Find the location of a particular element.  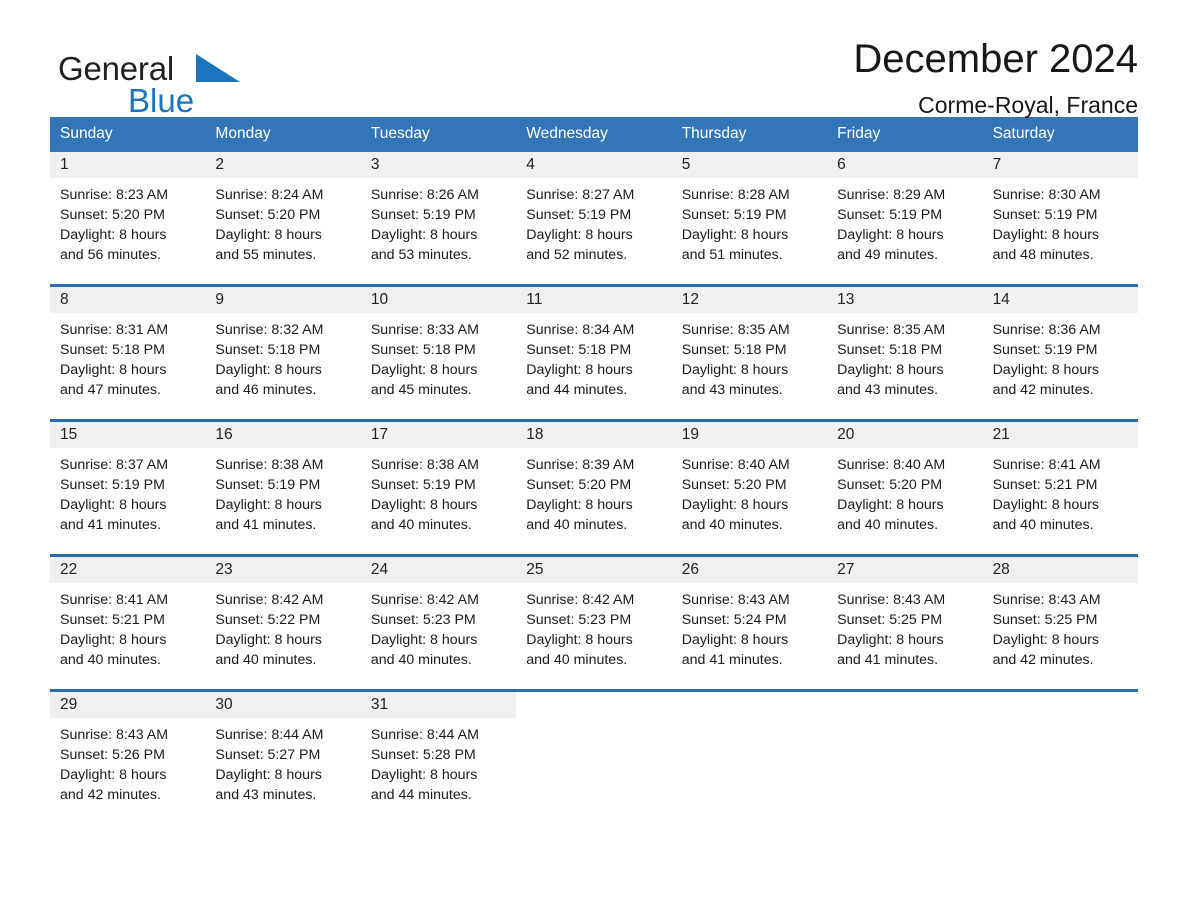

sunrise-text: Sunrise: 8:24 AM is located at coordinates (269, 194).